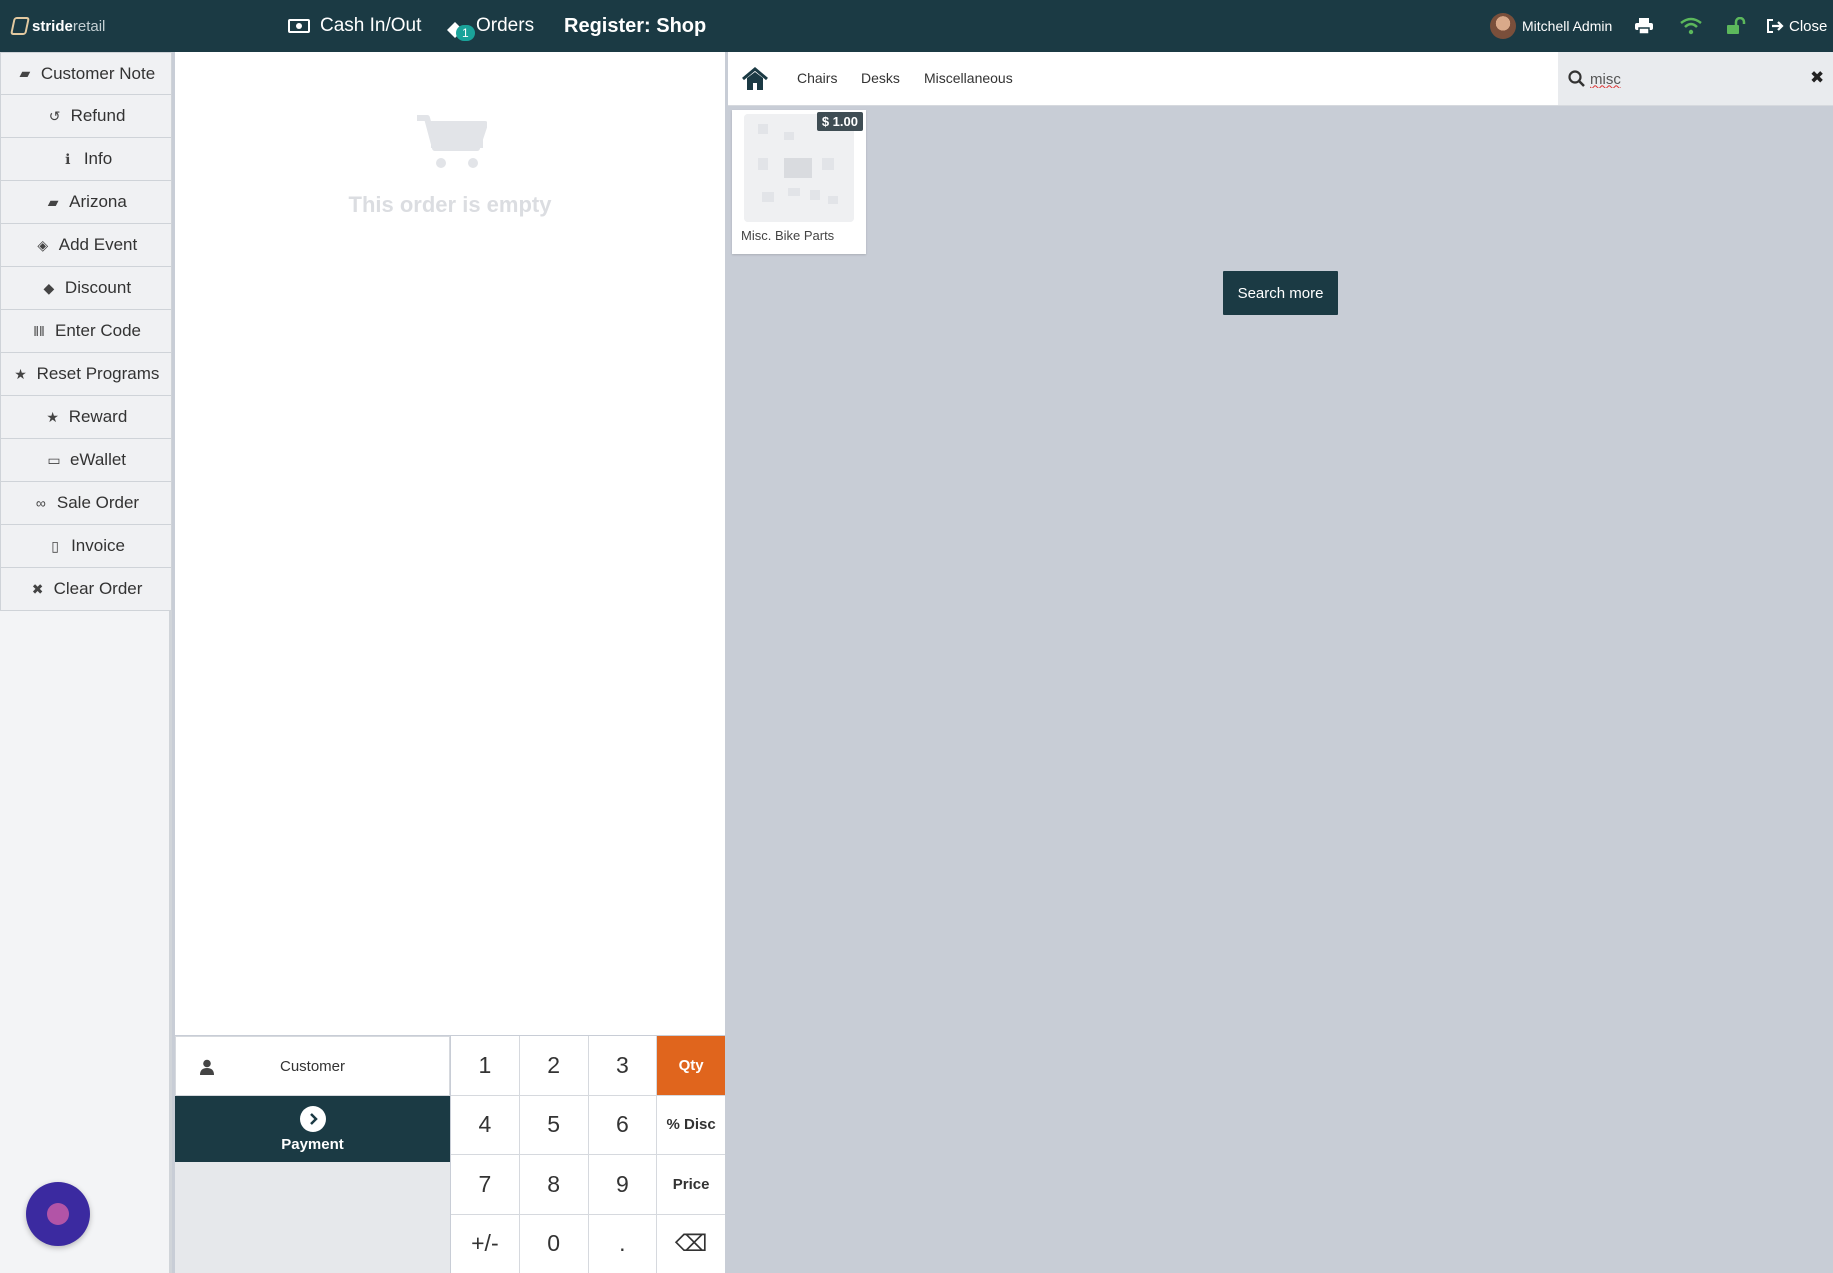 This screenshot has height=1273, width=1833. What do you see at coordinates (1775, 26) in the screenshot?
I see `sign-out-icon` at bounding box center [1775, 26].